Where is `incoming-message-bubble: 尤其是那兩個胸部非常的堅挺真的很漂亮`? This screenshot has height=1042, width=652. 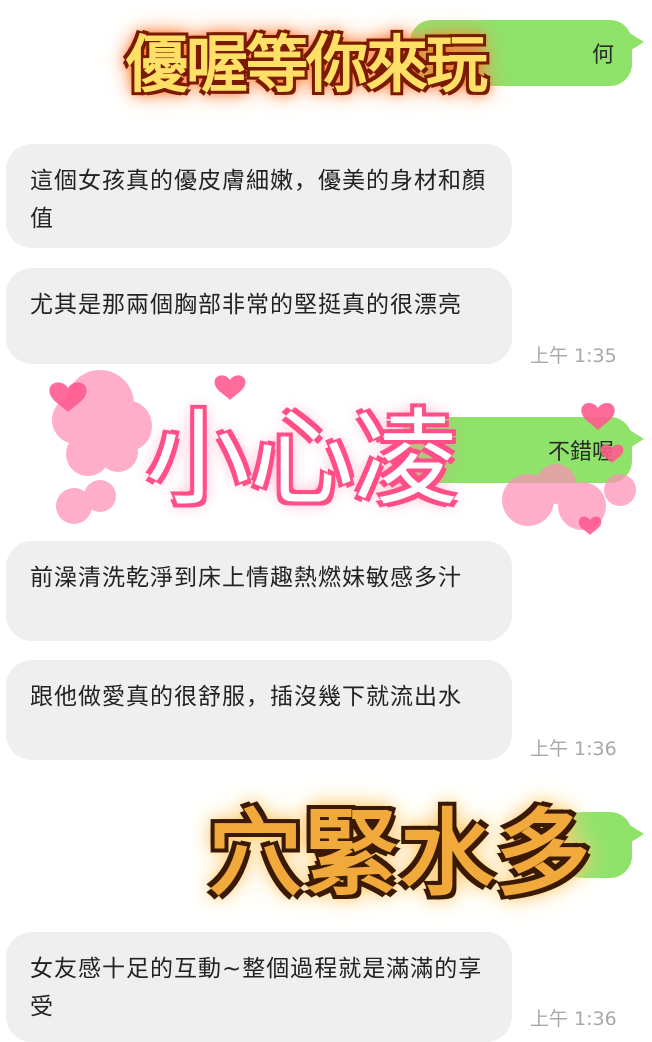
incoming-message-bubble: 尤其是那兩個胸部非常的堅挺真的很漂亮 is located at coordinates (259, 316).